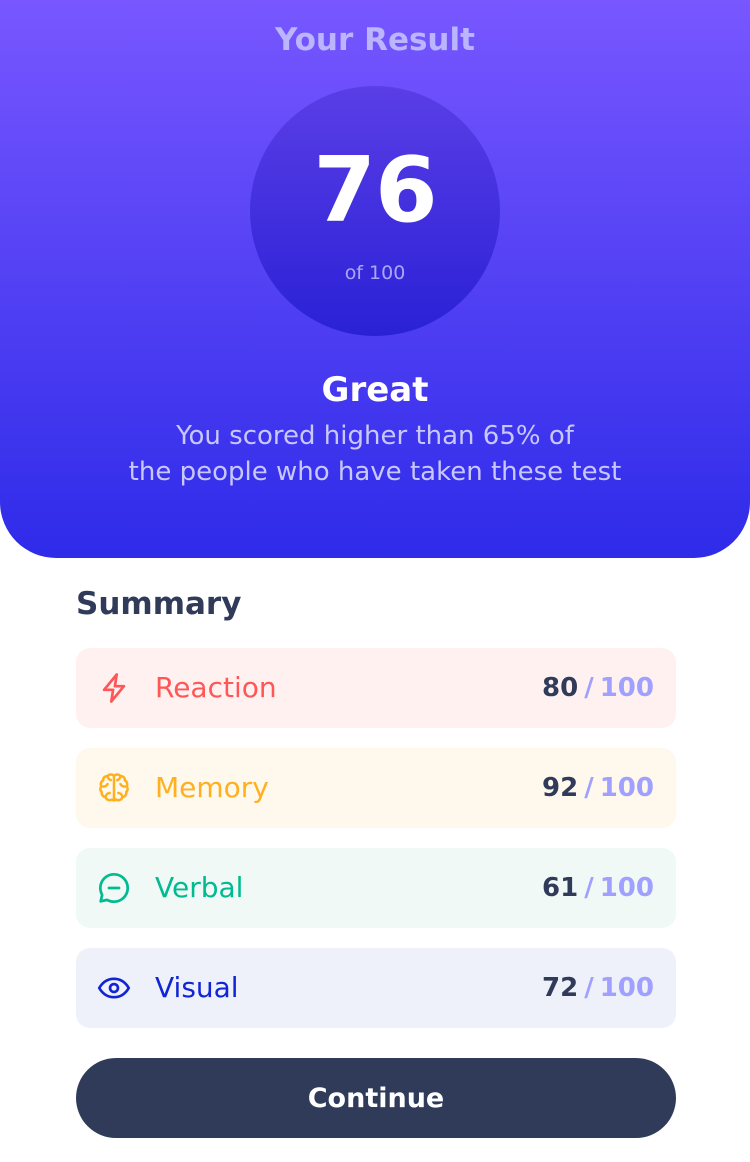 The image size is (750, 1162). What do you see at coordinates (598, 888) in the screenshot?
I see `summary-row-score: 61/100` at bounding box center [598, 888].